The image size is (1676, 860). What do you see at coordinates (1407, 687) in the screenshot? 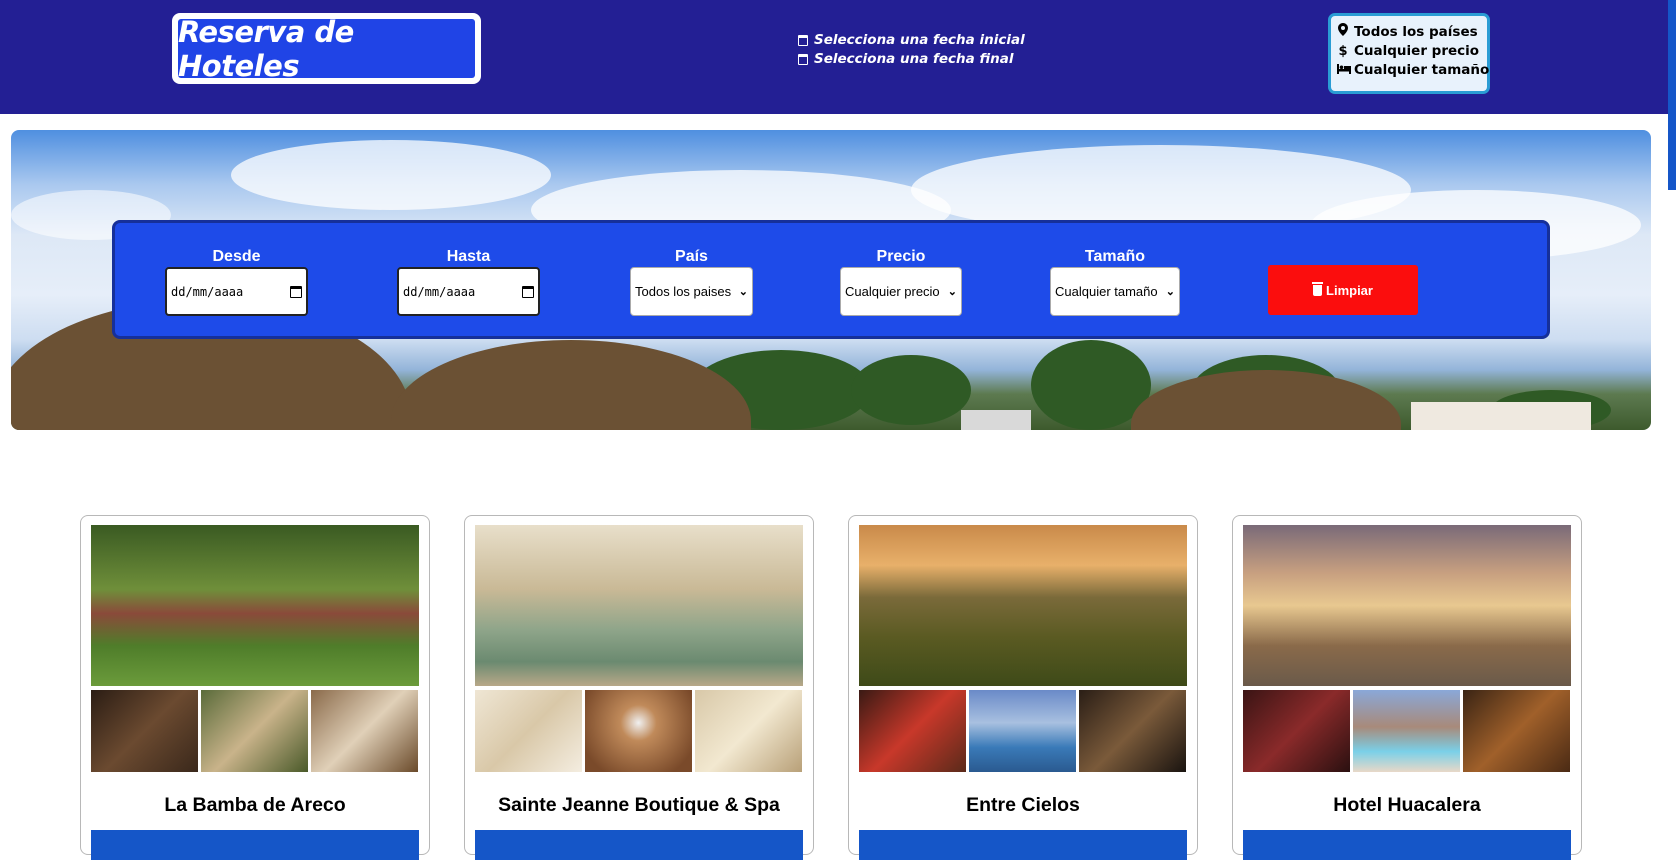
I see `hotel-card: Hotel Huacalera` at bounding box center [1407, 687].